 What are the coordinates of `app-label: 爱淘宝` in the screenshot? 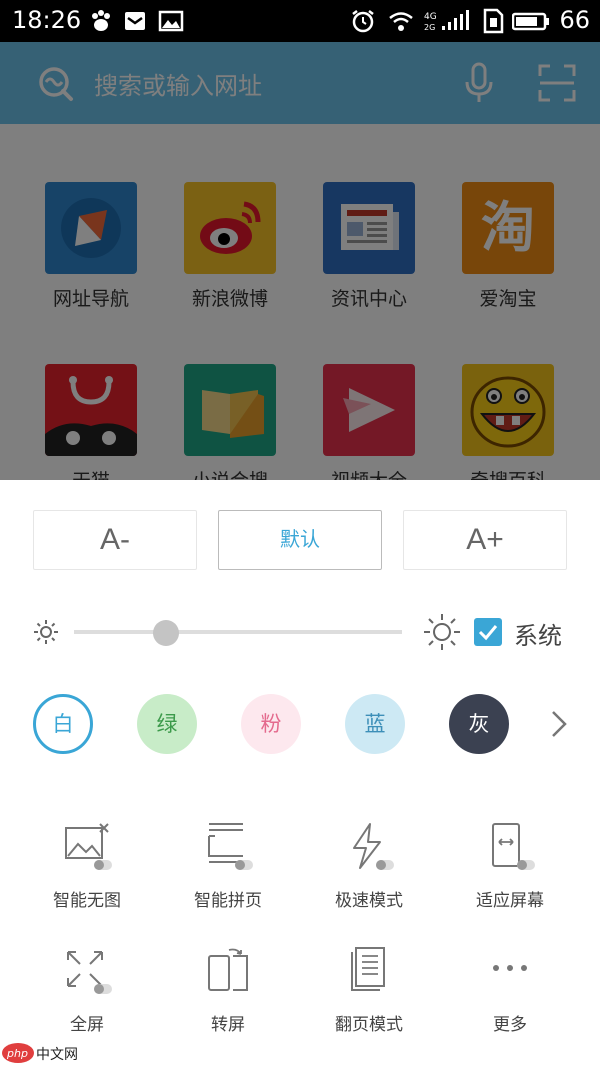 It's located at (508, 299).